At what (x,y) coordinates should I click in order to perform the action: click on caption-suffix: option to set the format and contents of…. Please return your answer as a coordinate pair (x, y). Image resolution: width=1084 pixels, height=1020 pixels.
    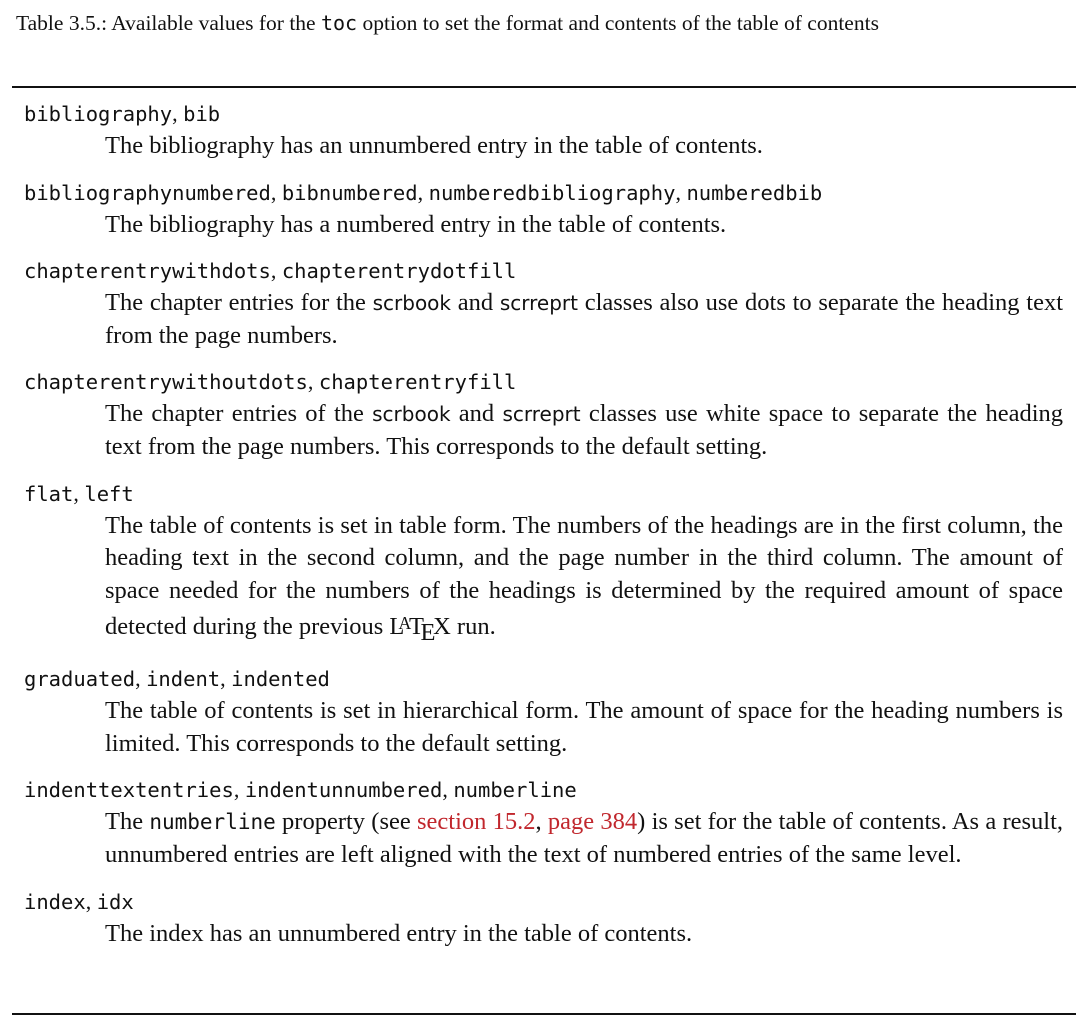
    Looking at the image, I should click on (618, 23).